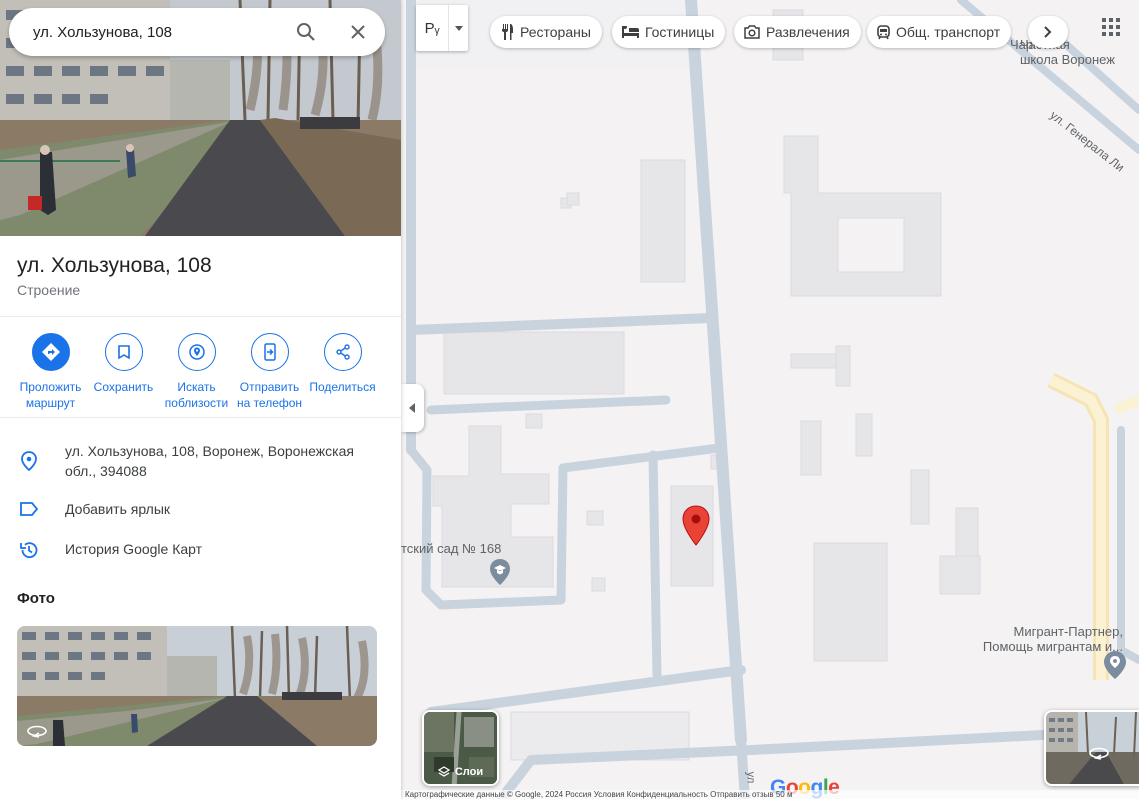 The image size is (1139, 799). Describe the element at coordinates (458, 28) in the screenshot. I see `chevron-down-icon` at that location.